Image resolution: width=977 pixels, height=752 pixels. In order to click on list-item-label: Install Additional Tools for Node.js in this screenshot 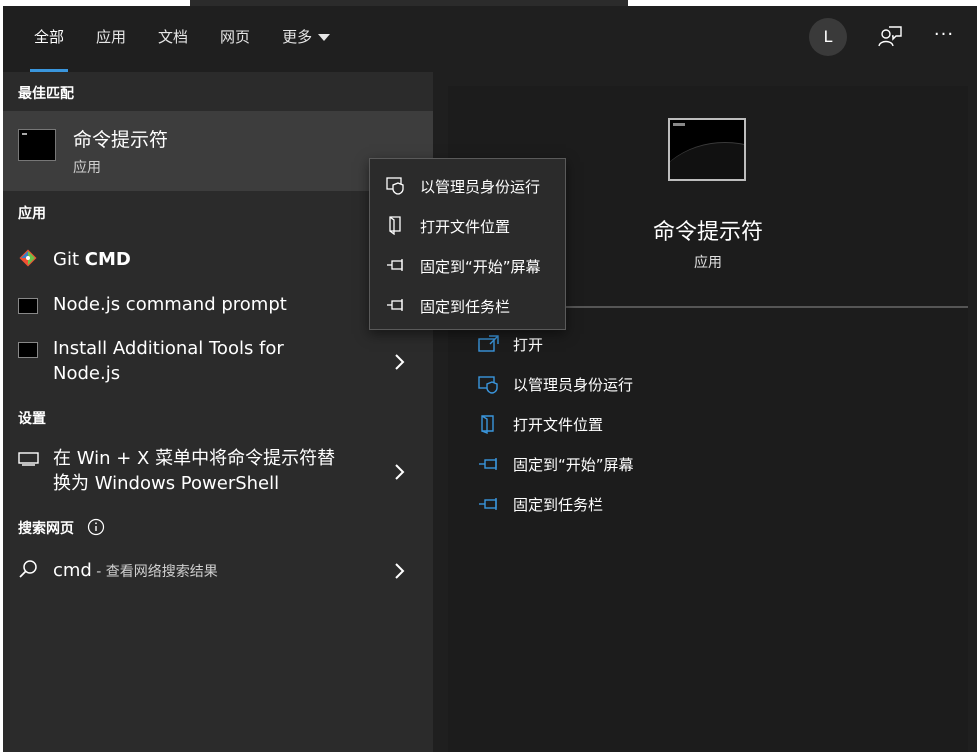, I will do `click(168, 361)`.